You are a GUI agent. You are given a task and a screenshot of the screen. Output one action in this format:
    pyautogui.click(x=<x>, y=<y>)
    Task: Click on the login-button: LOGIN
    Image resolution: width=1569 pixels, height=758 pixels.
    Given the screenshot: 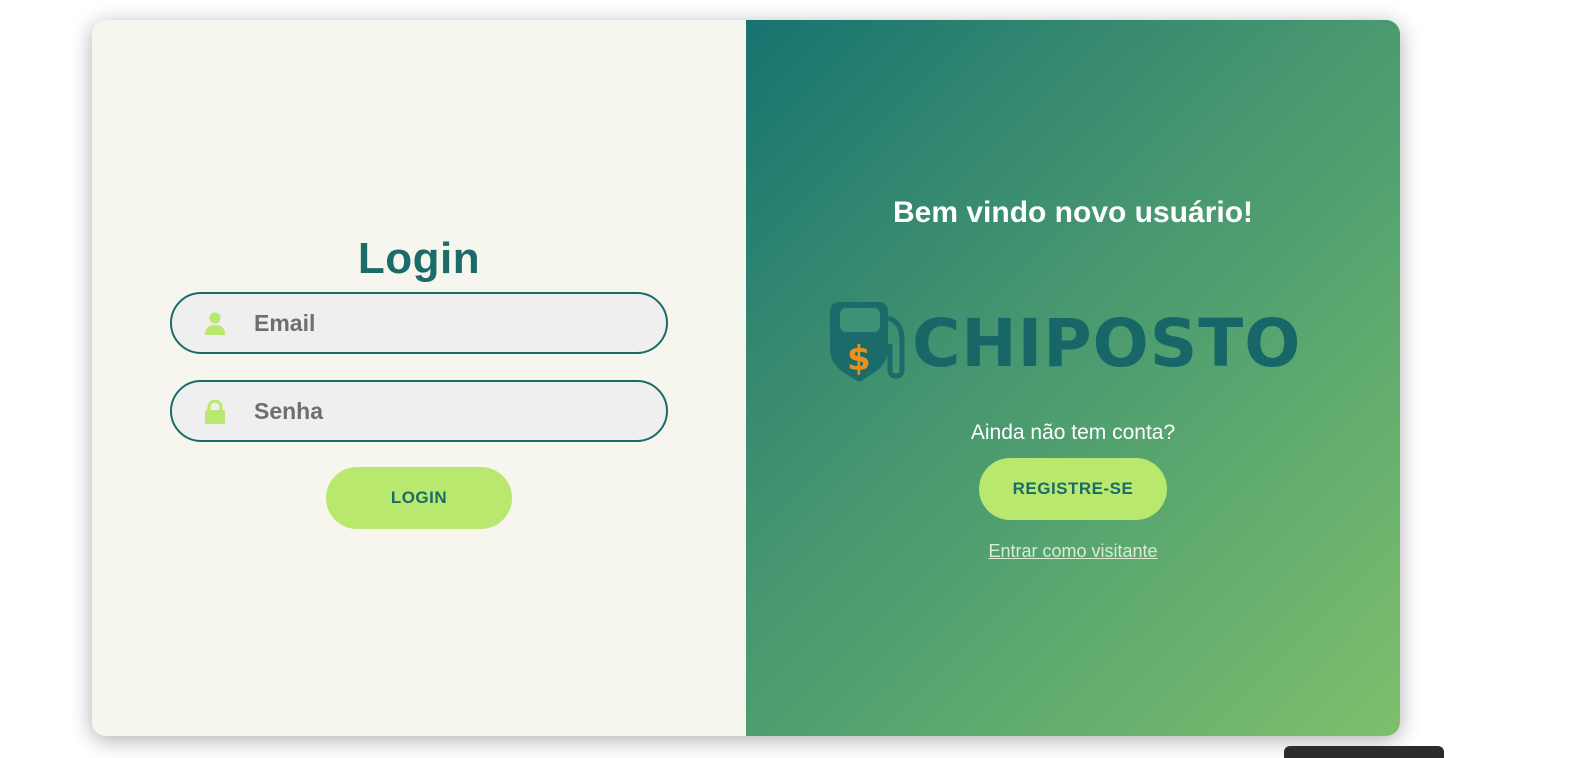 What is the action you would take?
    pyautogui.click(x=419, y=498)
    